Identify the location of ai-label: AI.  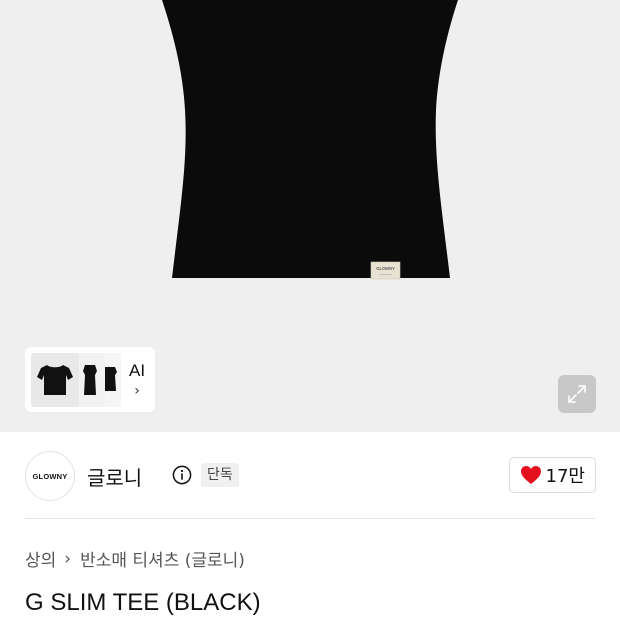
(137, 370).